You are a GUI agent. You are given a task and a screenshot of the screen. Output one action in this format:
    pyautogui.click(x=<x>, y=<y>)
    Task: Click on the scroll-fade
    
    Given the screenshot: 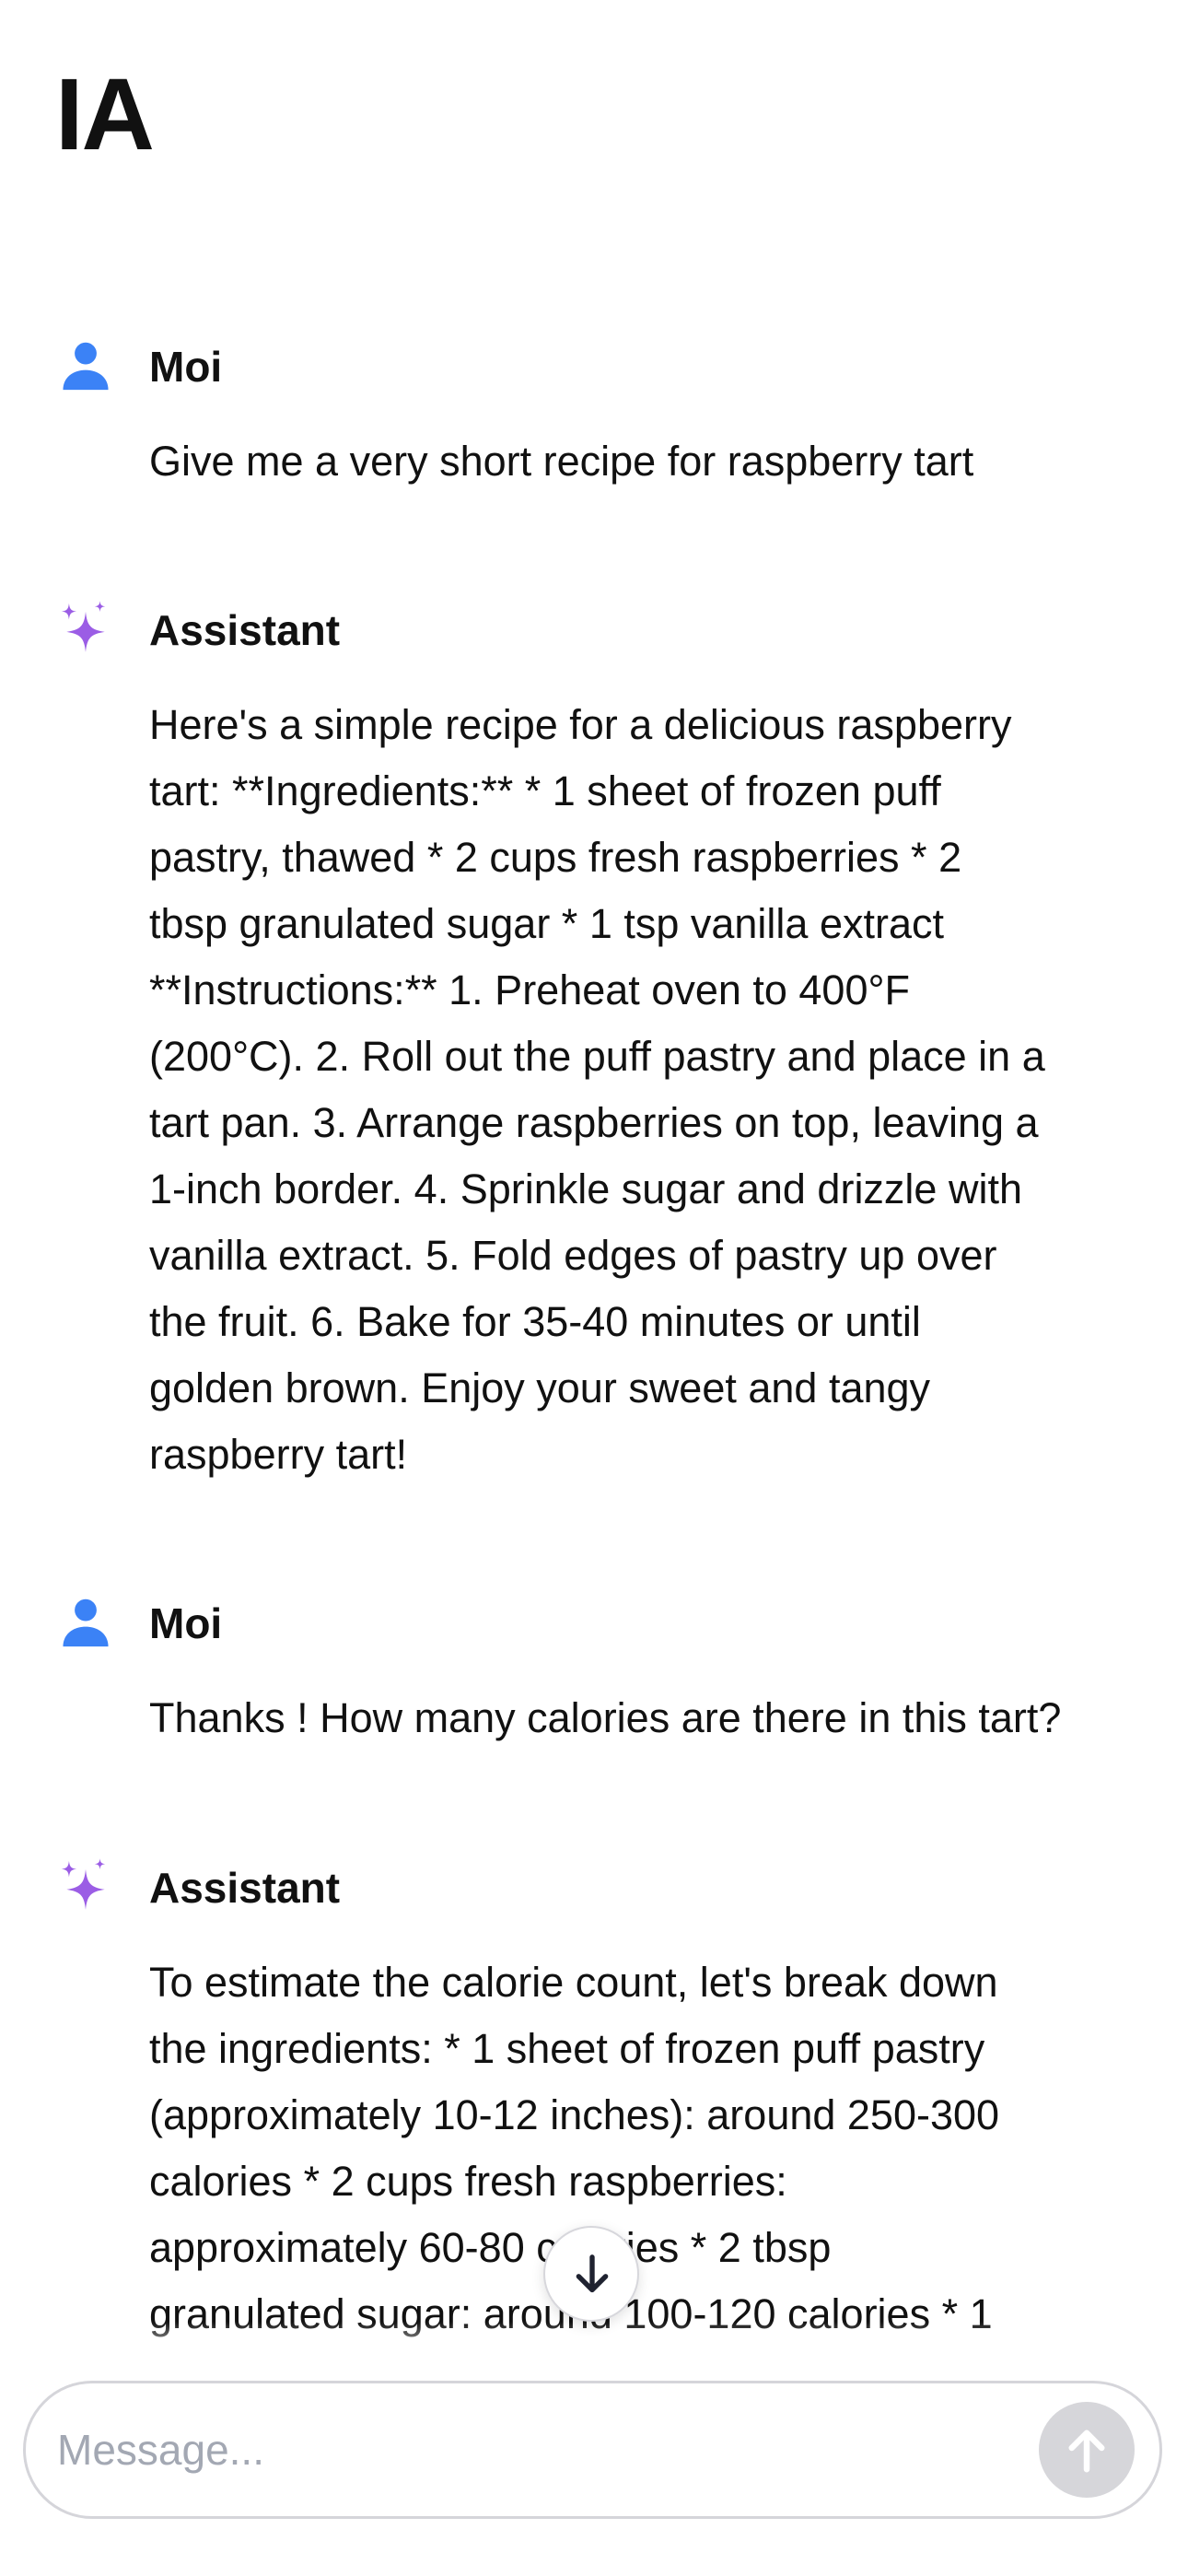 What is the action you would take?
    pyautogui.click(x=594, y=2342)
    